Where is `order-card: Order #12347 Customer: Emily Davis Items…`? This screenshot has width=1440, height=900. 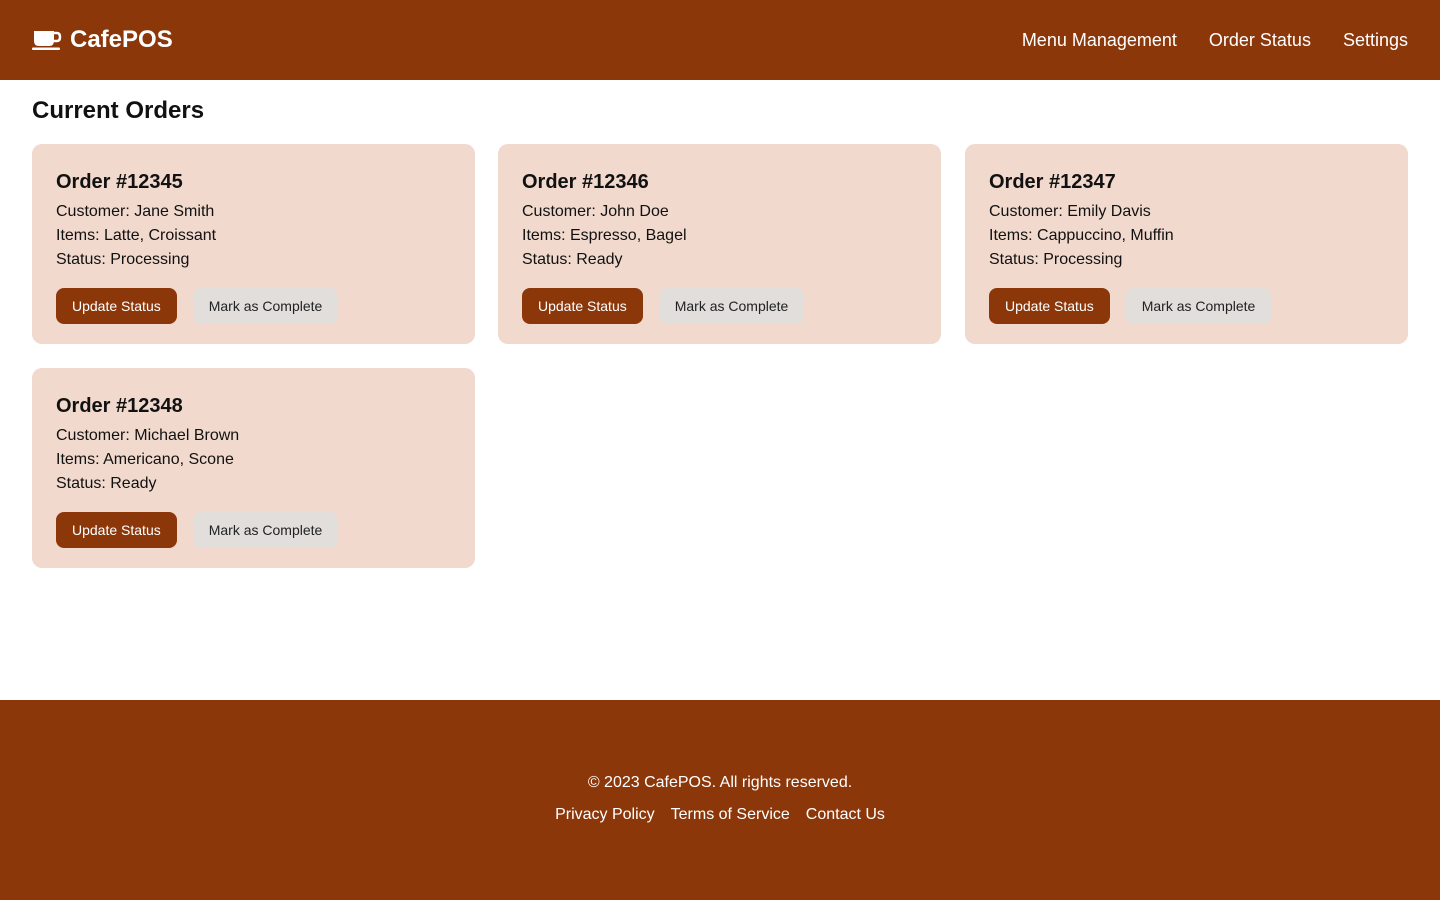
order-card: Order #12347 Customer: Emily Davis Items… is located at coordinates (1186, 244).